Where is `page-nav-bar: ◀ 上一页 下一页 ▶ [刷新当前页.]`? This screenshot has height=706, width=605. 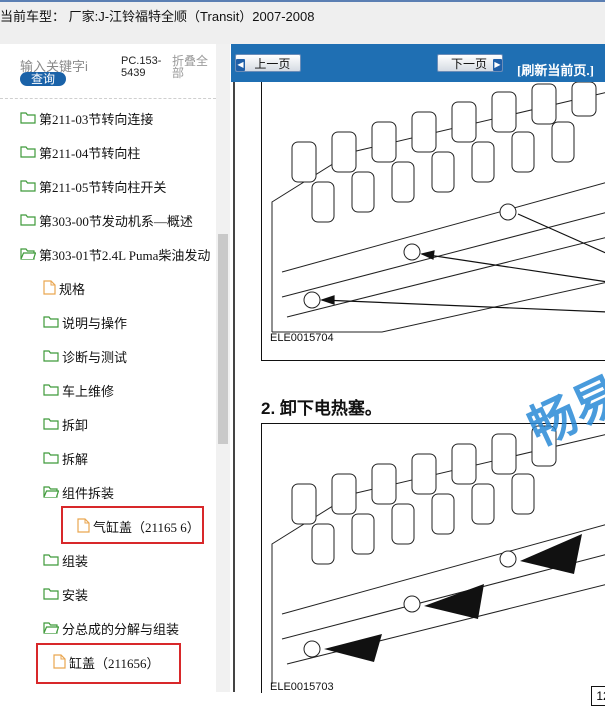
page-nav-bar: ◀ 上一页 下一页 ▶ [刷新当前页.] is located at coordinates (418, 63).